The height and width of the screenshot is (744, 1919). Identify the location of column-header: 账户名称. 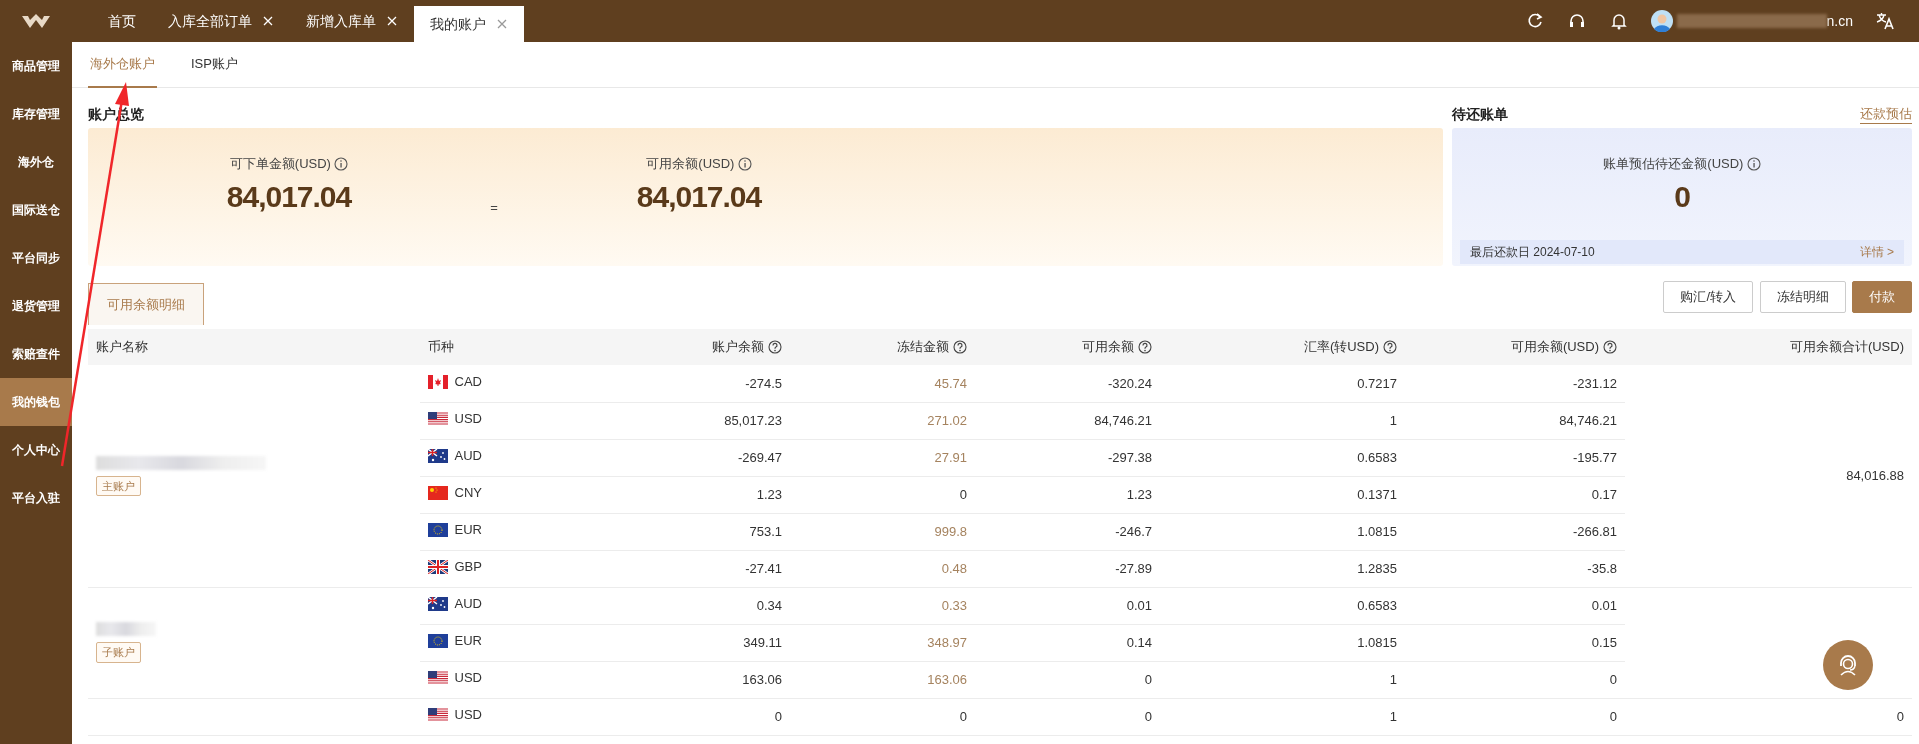
(122, 347).